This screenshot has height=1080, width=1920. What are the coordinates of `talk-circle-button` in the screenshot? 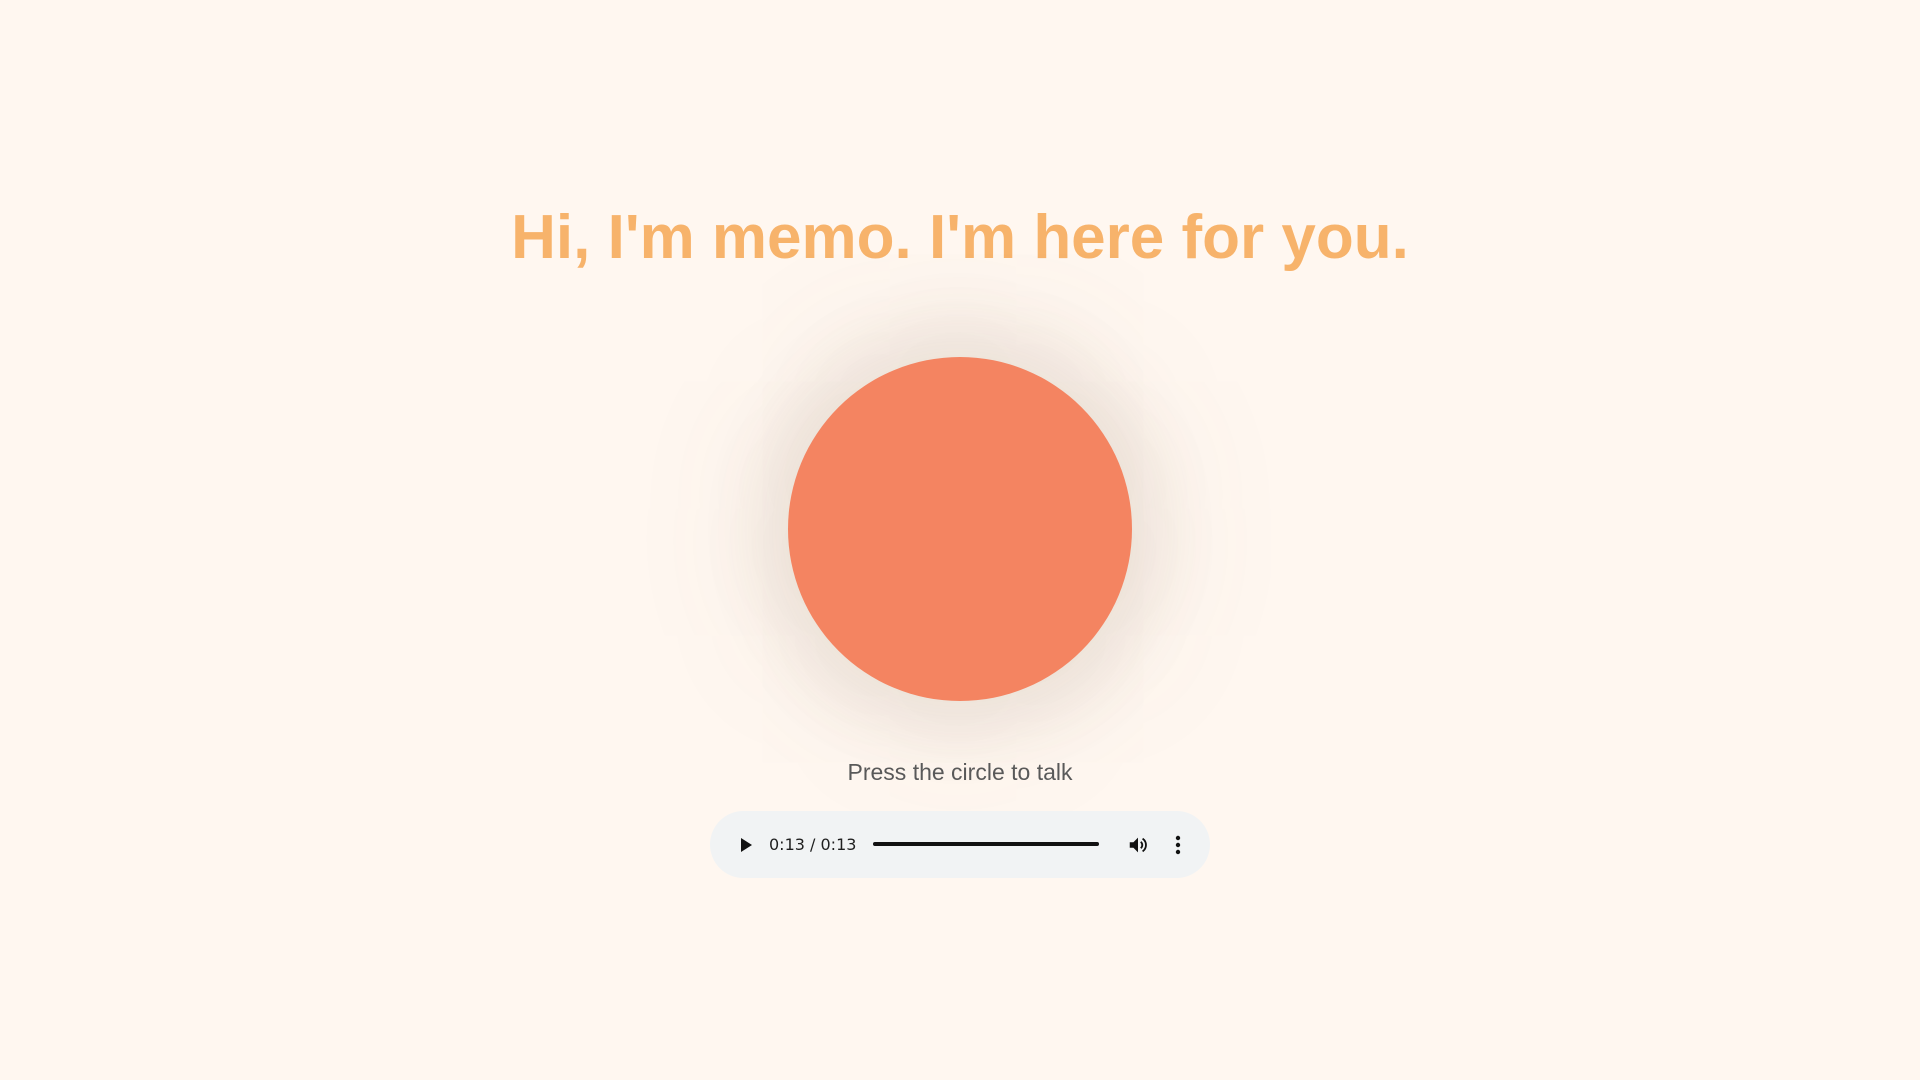 It's located at (960, 529).